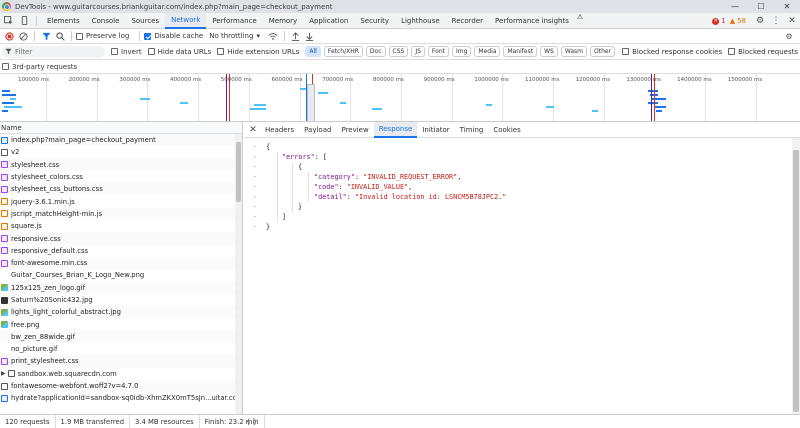  Describe the element at coordinates (121, 263) in the screenshot. I see `request-row: font-awesome.min.css` at that location.